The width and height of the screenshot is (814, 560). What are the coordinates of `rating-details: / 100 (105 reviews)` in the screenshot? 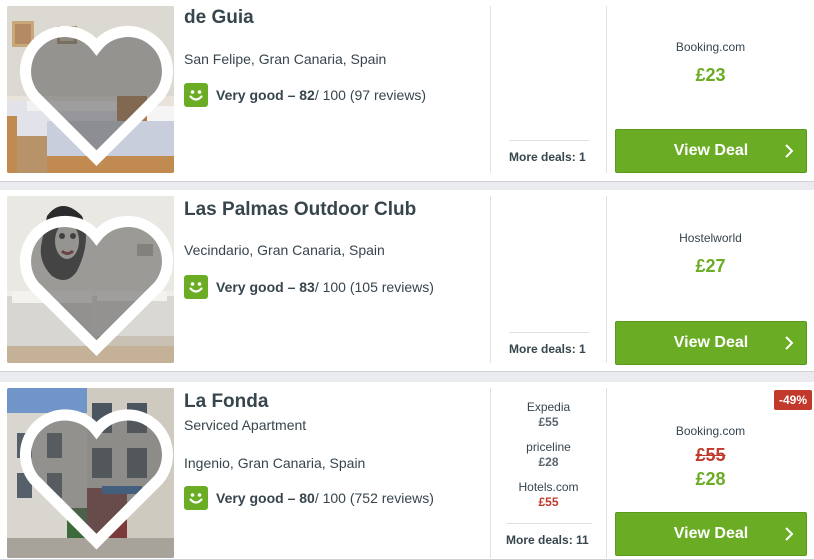 It's located at (374, 287).